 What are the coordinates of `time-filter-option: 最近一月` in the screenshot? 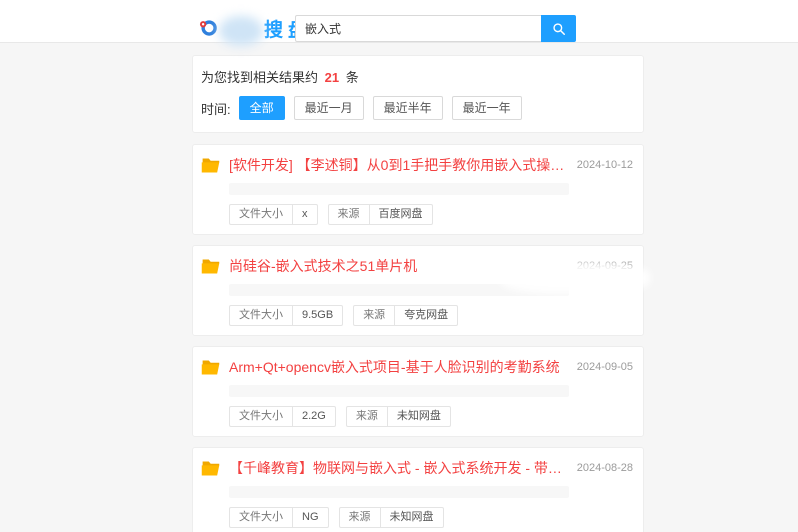 It's located at (328, 108).